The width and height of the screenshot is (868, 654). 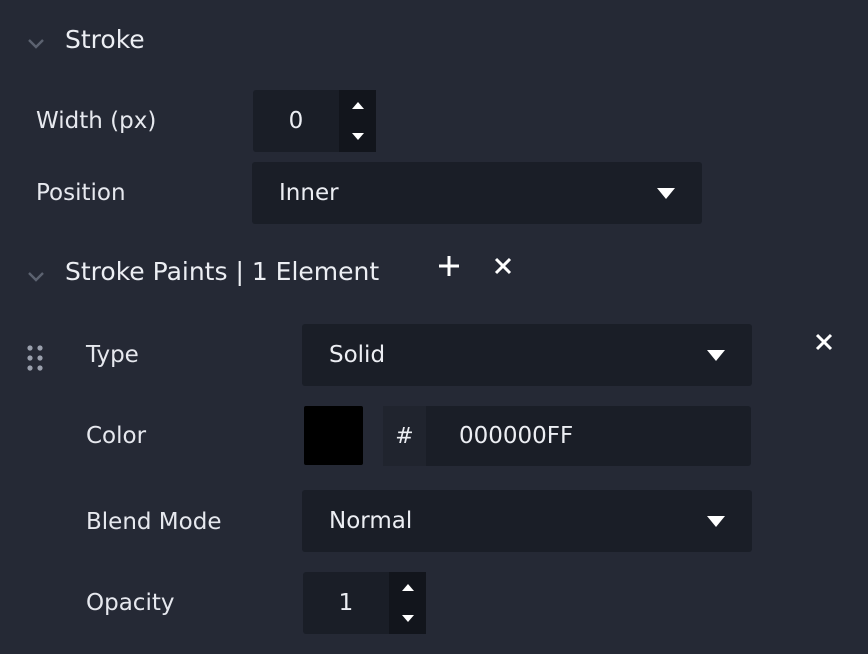 I want to click on position-select: Inner, so click(x=477, y=193).